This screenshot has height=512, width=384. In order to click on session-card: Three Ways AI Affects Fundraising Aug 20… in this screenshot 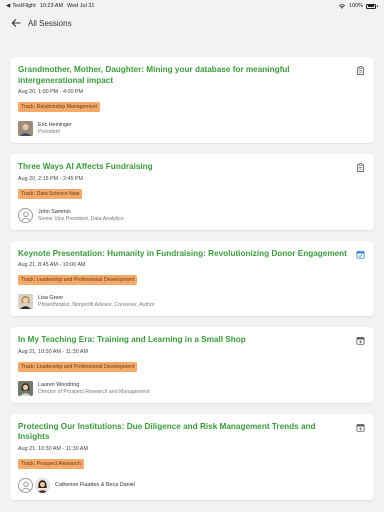, I will do `click(192, 192)`.